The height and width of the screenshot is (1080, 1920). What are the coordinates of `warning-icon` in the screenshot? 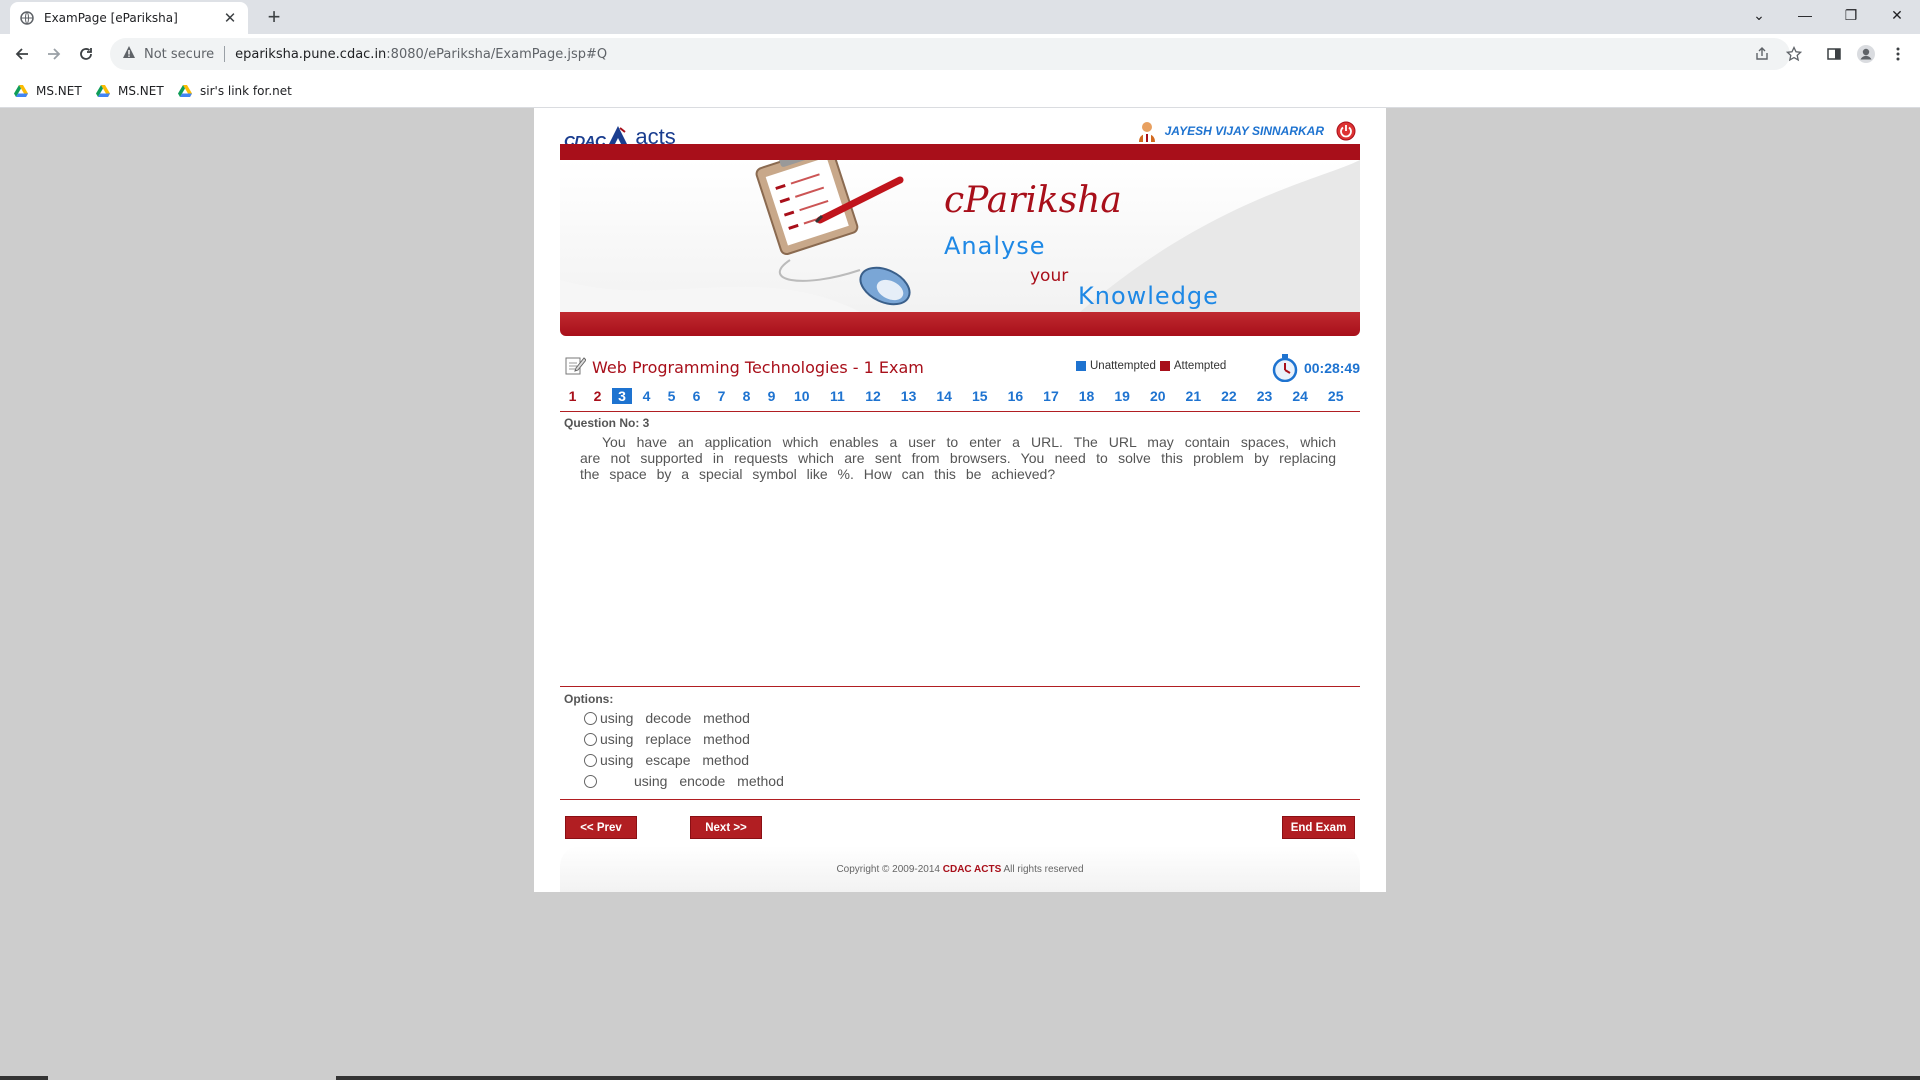 It's located at (129, 54).